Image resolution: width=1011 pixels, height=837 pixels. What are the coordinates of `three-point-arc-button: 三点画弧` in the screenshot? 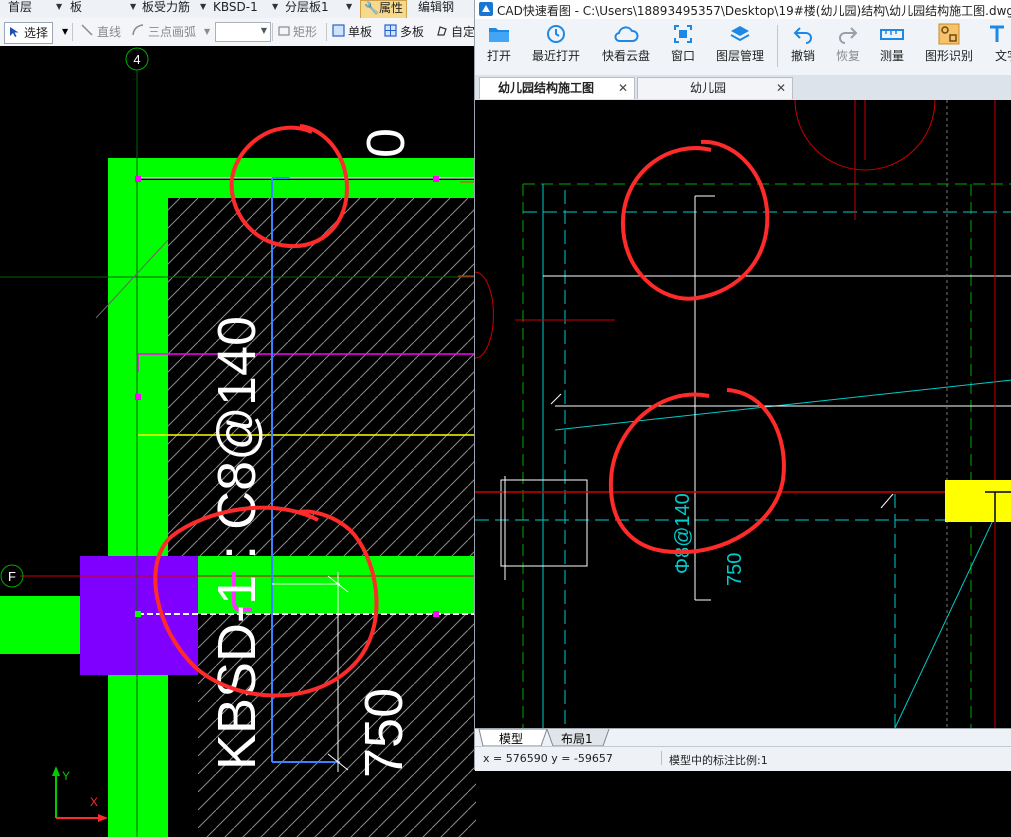 It's located at (163, 32).